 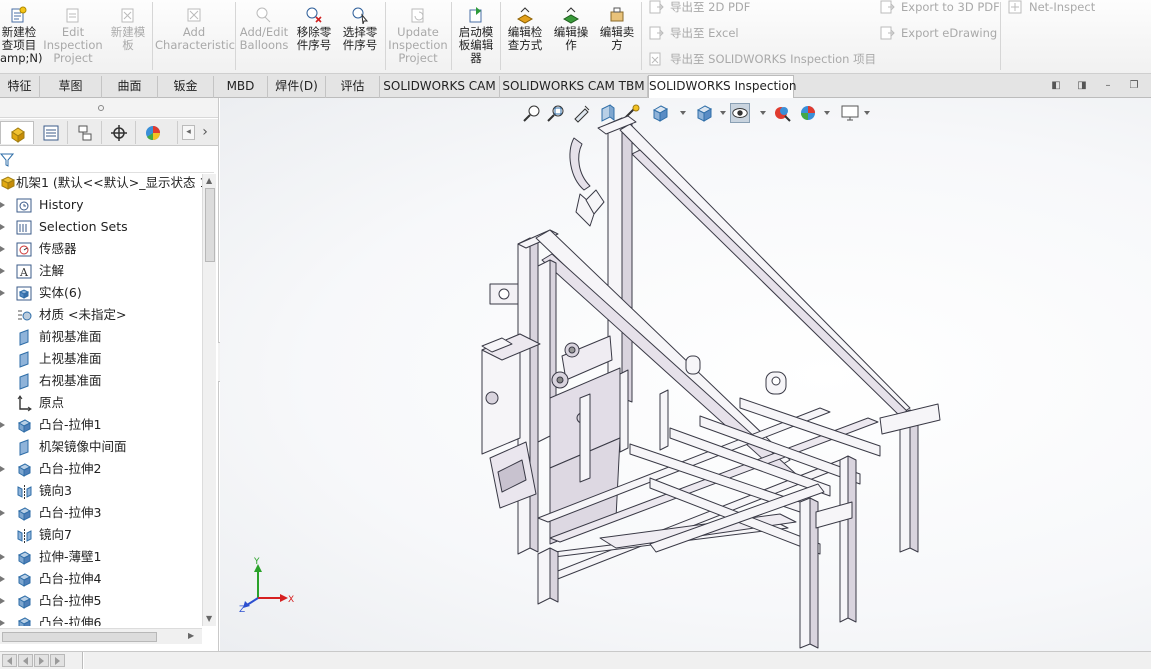 I want to click on tree-item: 镜向3, so click(x=101, y=491).